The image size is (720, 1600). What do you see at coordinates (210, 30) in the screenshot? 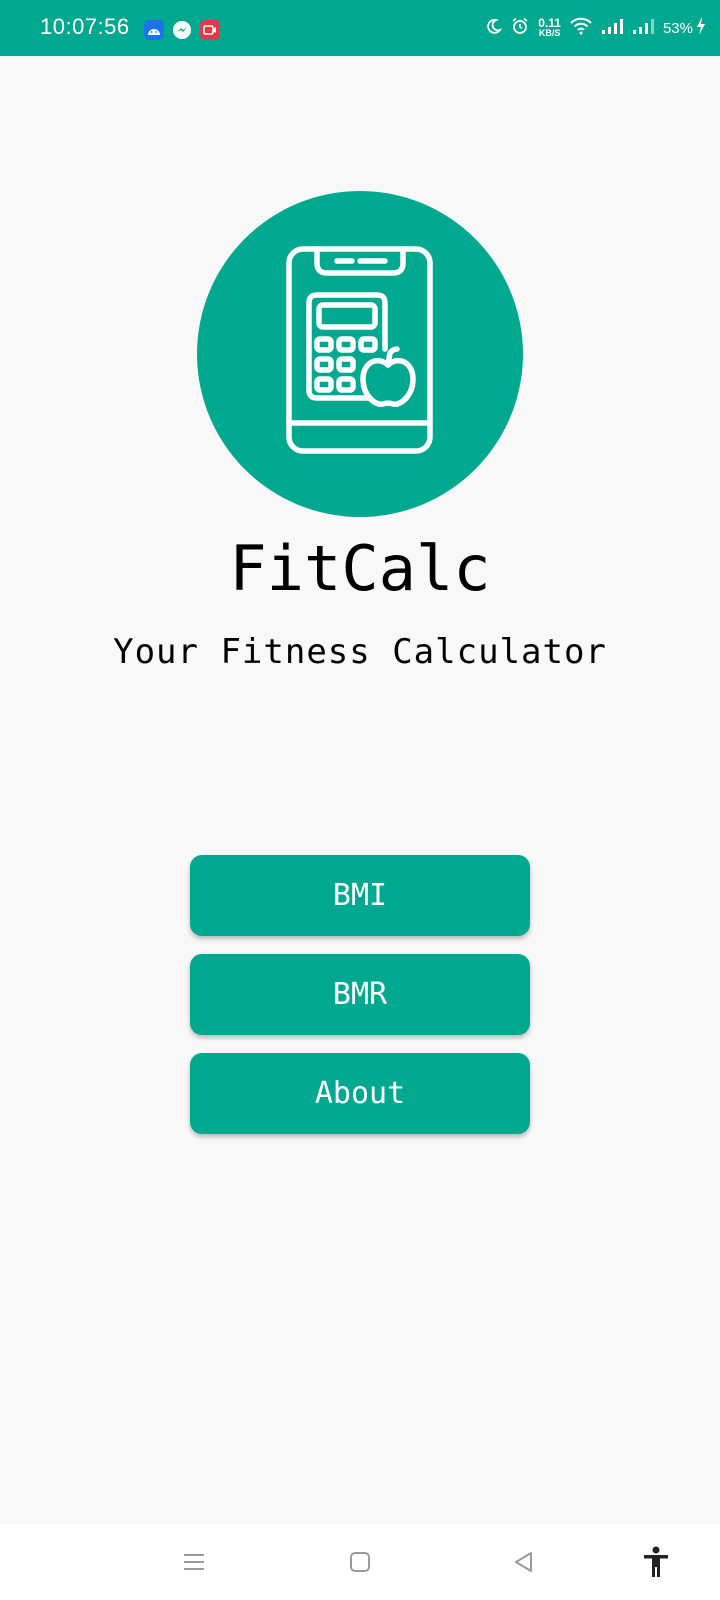
I see `screen-recorder-icon` at bounding box center [210, 30].